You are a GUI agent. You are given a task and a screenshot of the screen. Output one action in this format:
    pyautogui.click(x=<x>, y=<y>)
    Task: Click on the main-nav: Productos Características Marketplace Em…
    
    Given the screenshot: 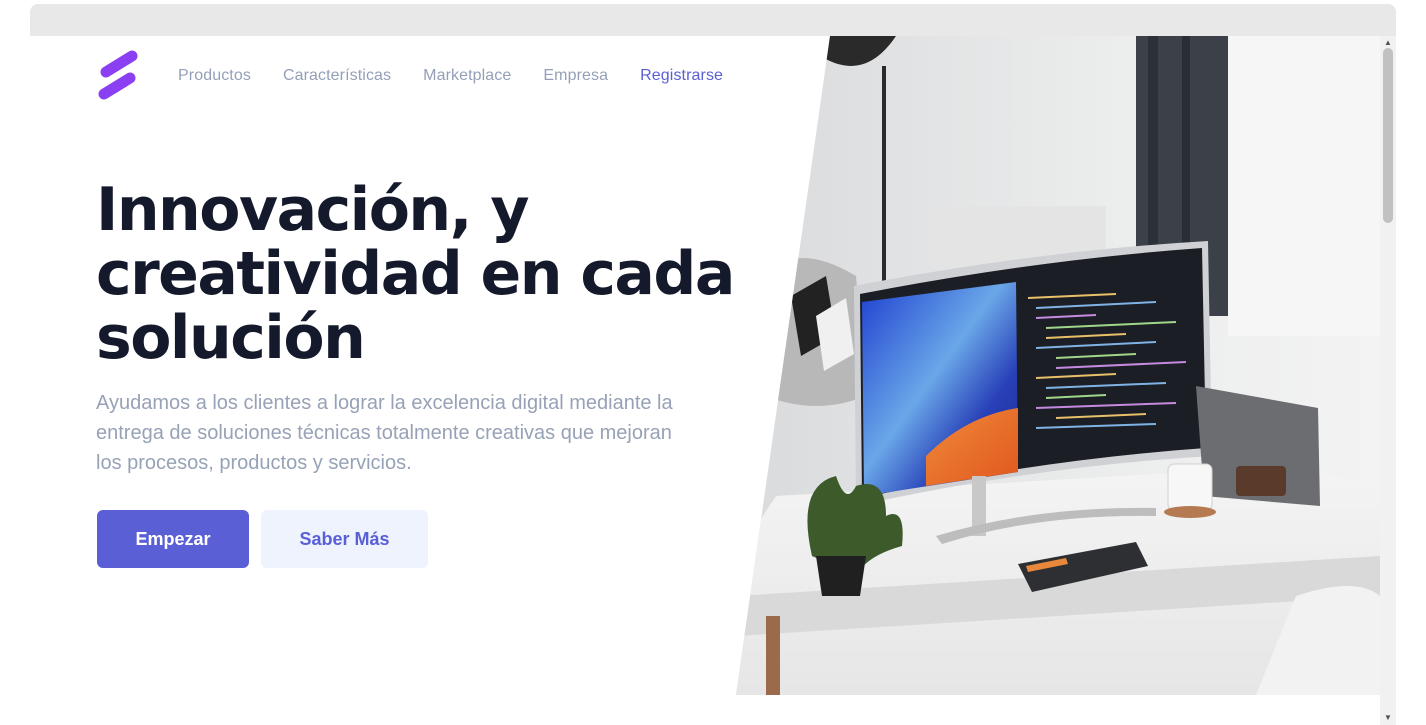 What is the action you would take?
    pyautogui.click(x=425, y=76)
    